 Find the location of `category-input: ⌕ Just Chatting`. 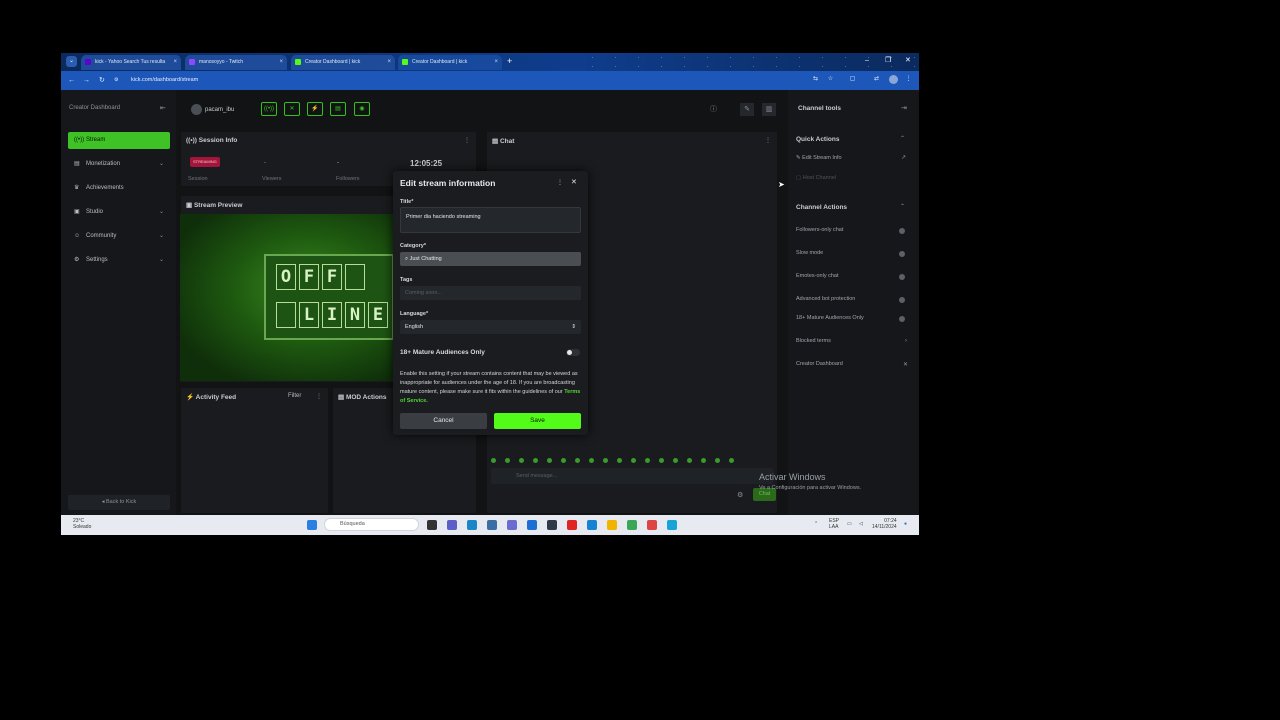

category-input: ⌕ Just Chatting is located at coordinates (490, 259).